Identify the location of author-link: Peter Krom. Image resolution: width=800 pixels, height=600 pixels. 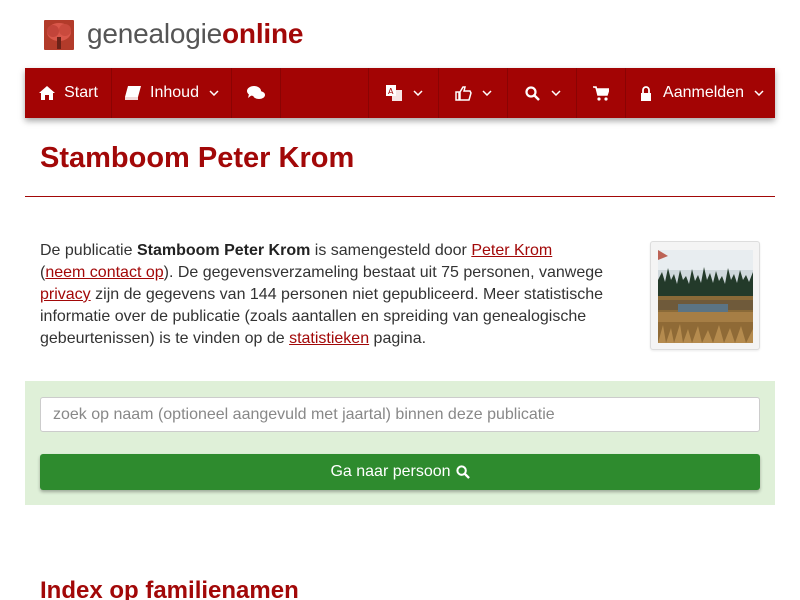
(511, 250).